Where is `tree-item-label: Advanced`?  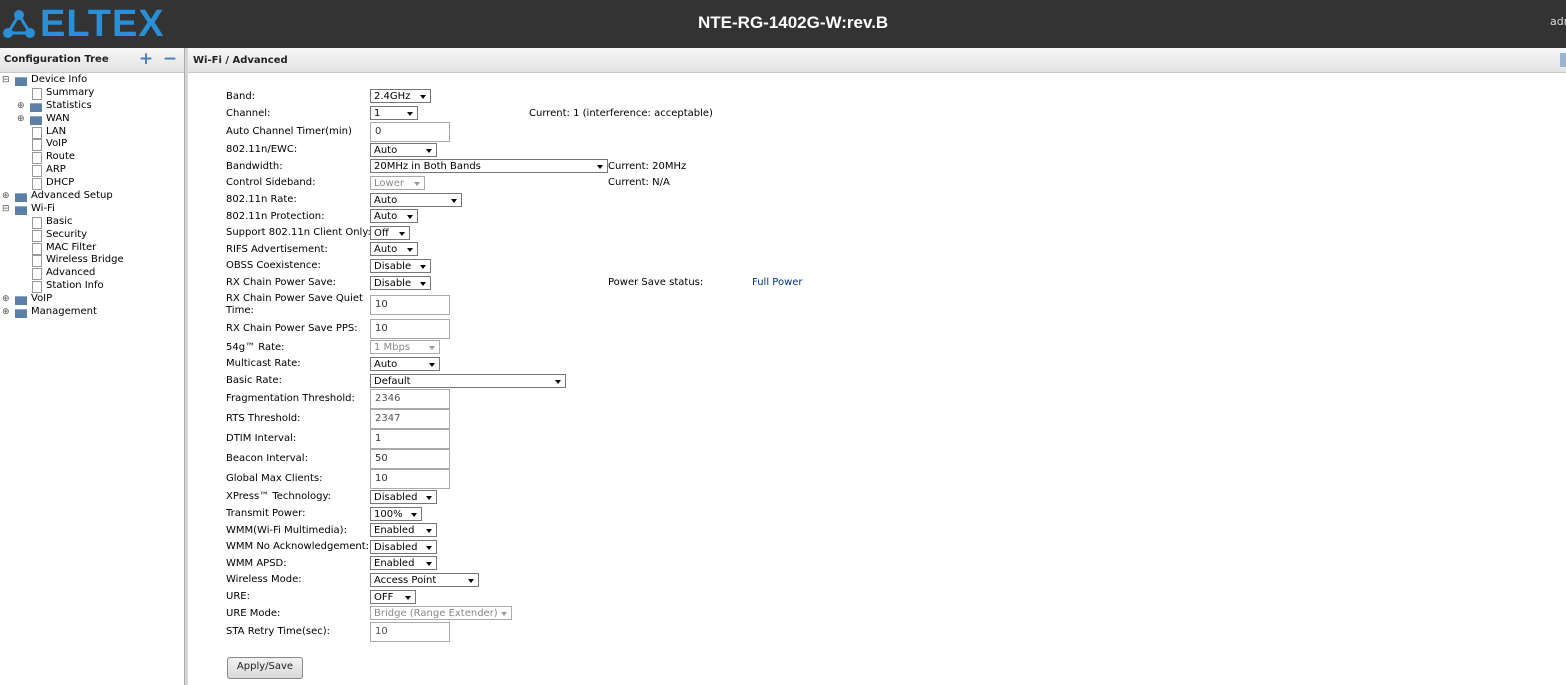 tree-item-label: Advanced is located at coordinates (71, 273).